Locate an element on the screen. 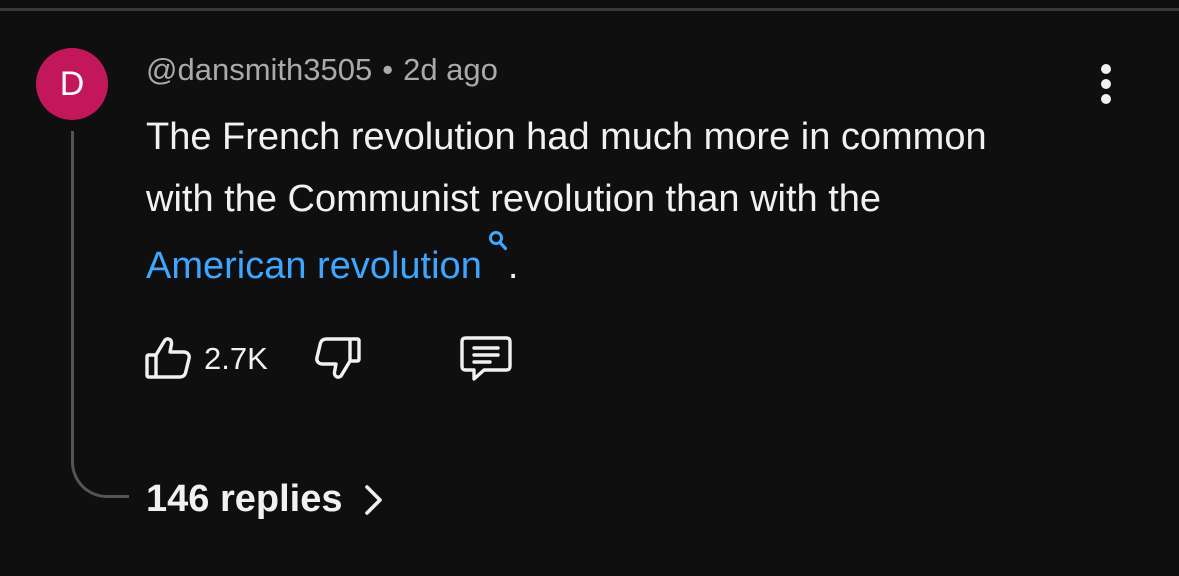 Image resolution: width=1179 pixels, height=576 pixels. like-count: 2.7K is located at coordinates (236, 358).